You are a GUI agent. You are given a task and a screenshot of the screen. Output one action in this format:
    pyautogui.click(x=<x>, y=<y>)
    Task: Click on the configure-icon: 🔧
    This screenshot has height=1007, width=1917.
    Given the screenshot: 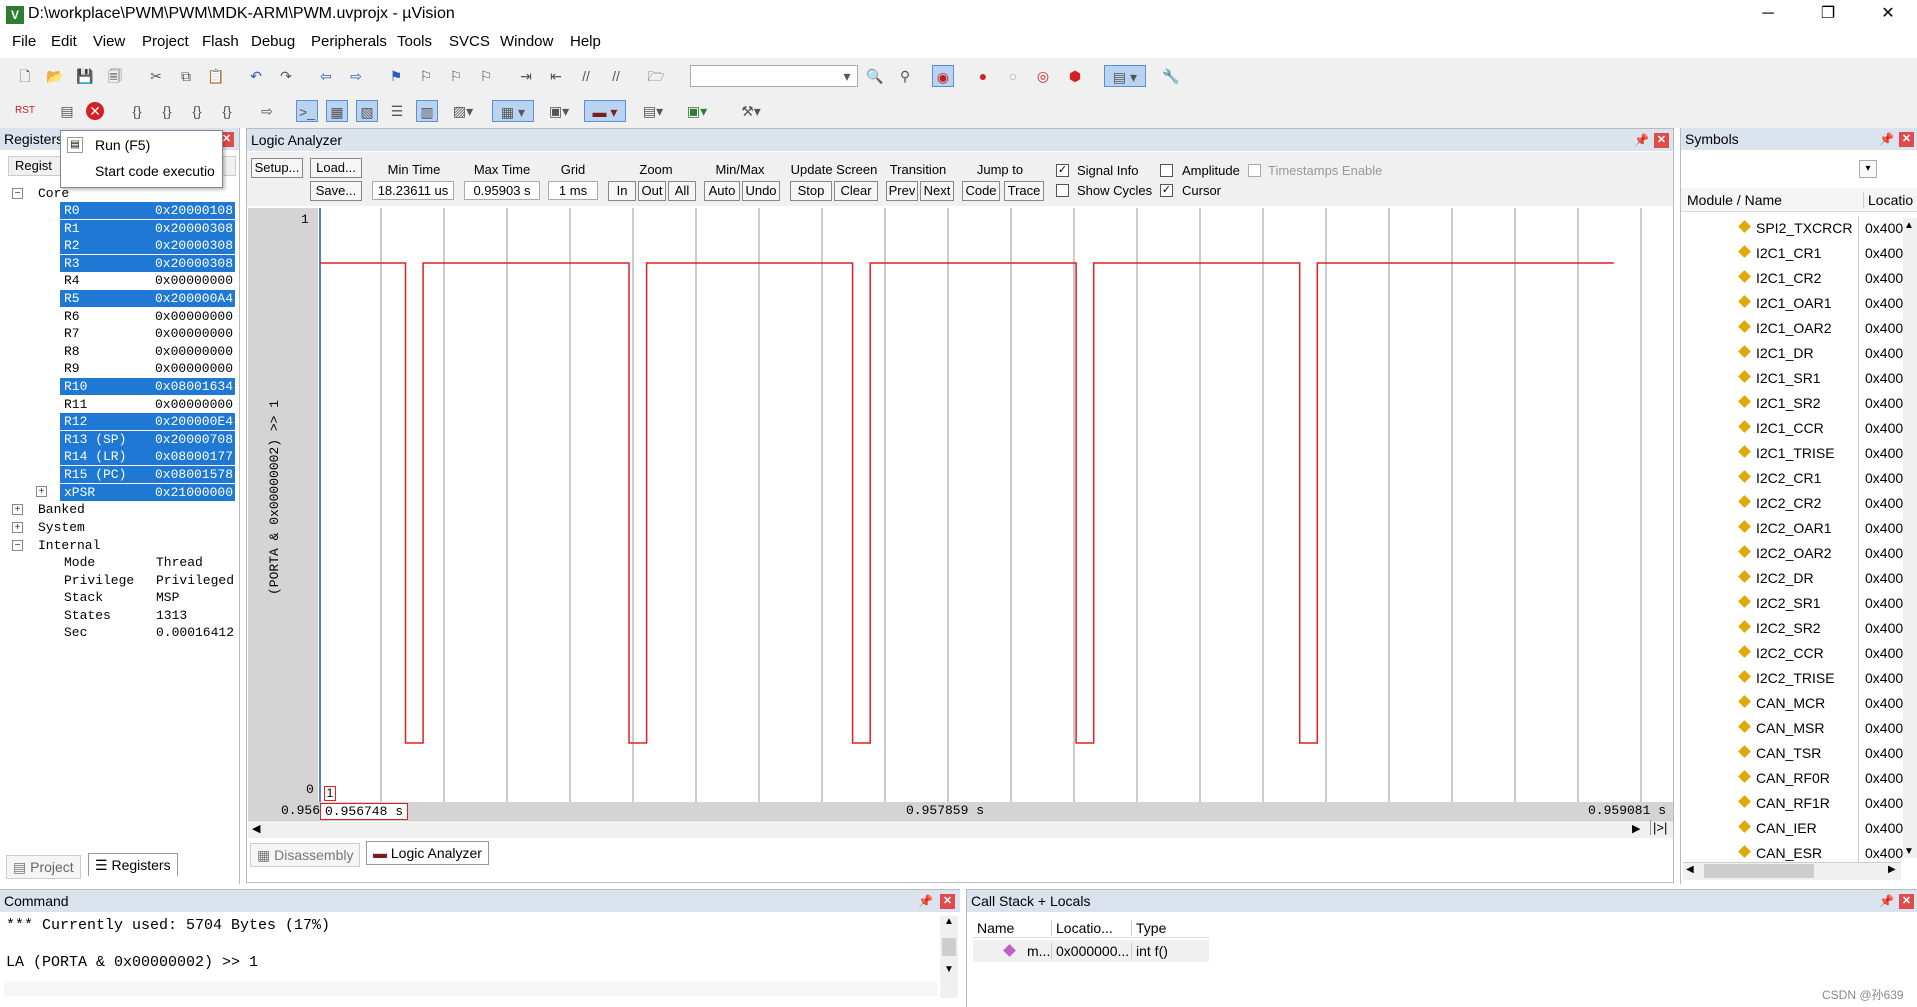 What is the action you would take?
    pyautogui.click(x=1171, y=76)
    